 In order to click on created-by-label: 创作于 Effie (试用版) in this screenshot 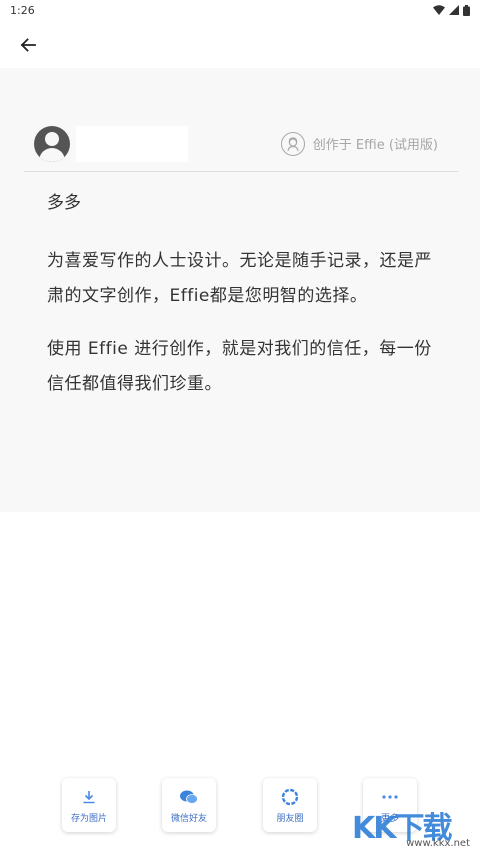, I will do `click(375, 145)`.